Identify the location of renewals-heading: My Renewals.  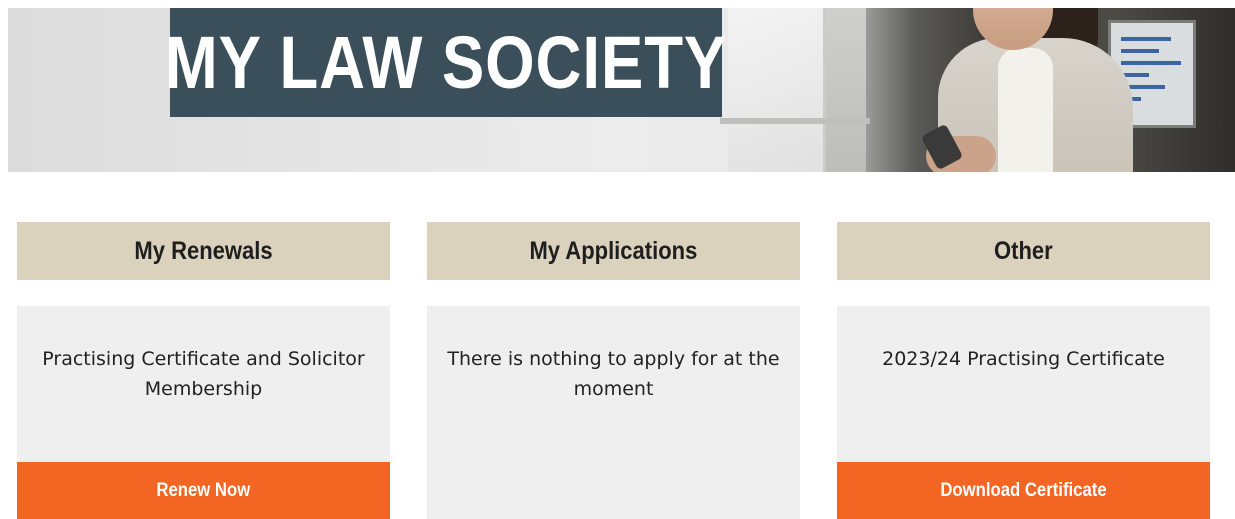
(203, 250).